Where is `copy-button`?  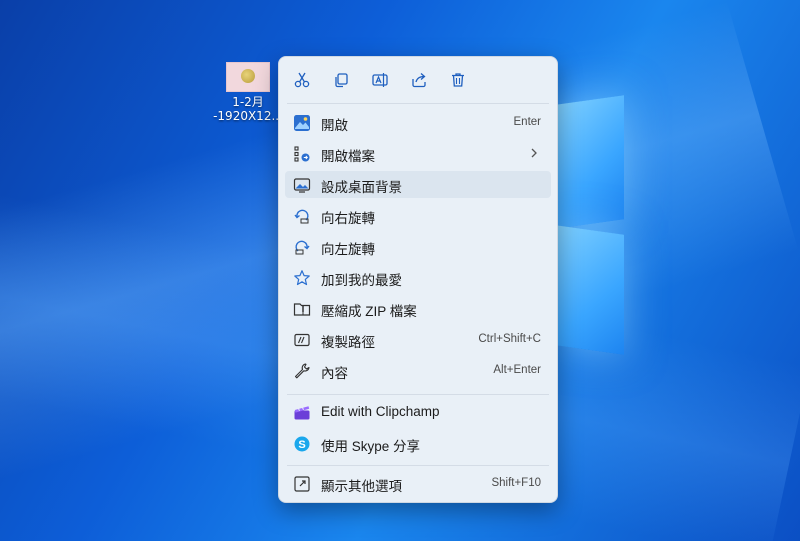
copy-button is located at coordinates (341, 80).